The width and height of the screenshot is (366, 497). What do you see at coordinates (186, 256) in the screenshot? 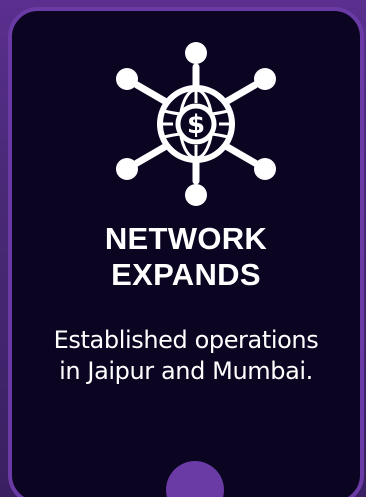
I see `card-title: NETWORK EXPANDS` at bounding box center [186, 256].